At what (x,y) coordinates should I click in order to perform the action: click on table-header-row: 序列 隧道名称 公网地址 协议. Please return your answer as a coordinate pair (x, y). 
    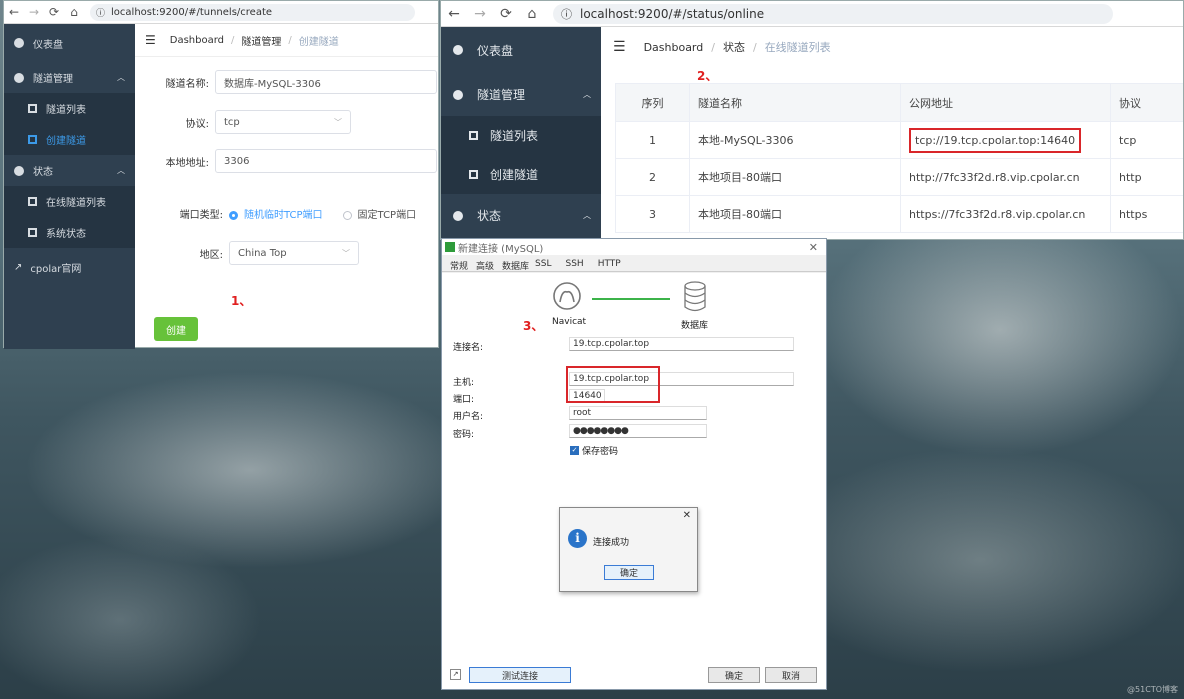
    Looking at the image, I should click on (899, 102).